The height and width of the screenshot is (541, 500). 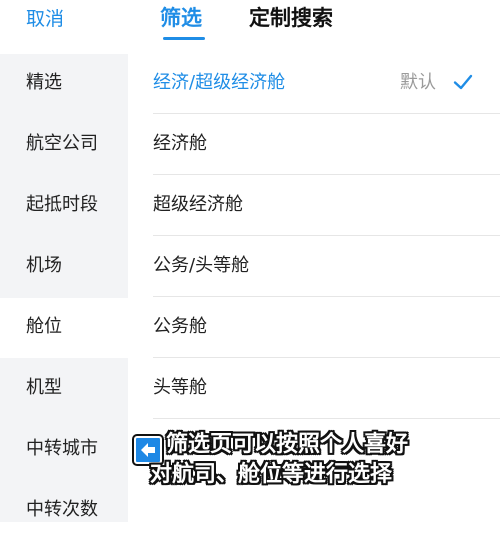 What do you see at coordinates (184, 38) in the screenshot?
I see `active-tab-indicator` at bounding box center [184, 38].